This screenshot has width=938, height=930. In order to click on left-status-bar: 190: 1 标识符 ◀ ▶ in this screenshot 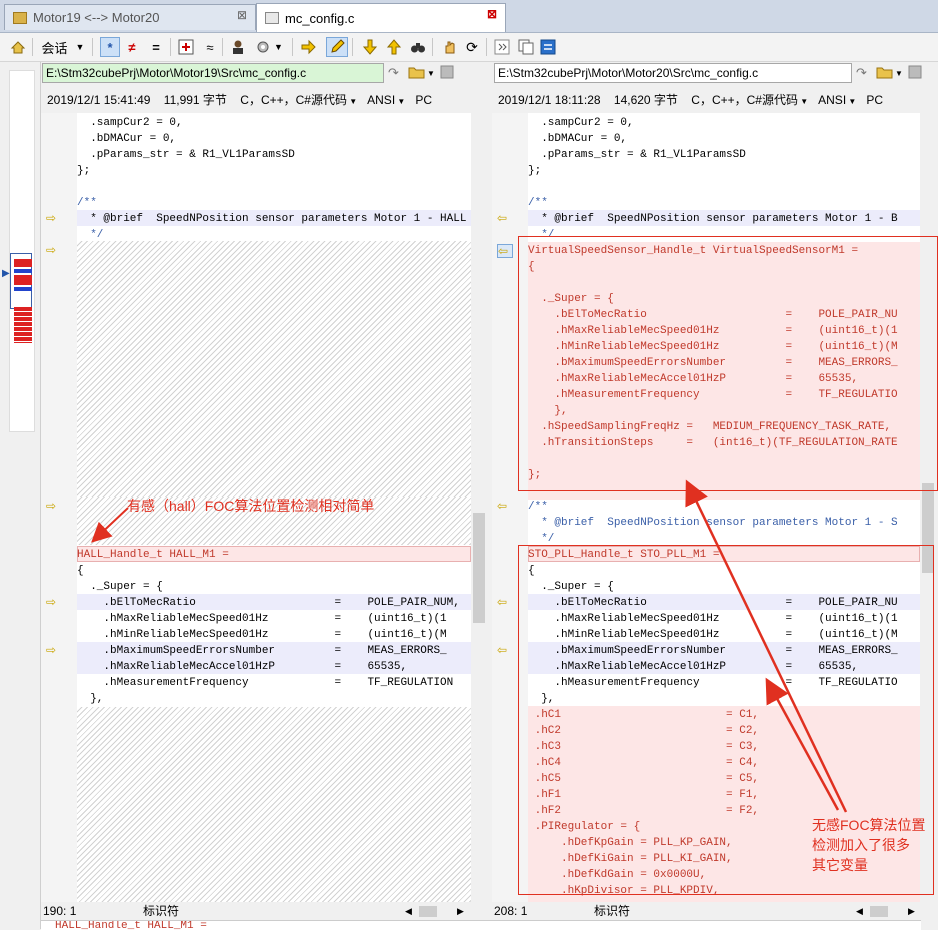, I will do `click(256, 911)`.